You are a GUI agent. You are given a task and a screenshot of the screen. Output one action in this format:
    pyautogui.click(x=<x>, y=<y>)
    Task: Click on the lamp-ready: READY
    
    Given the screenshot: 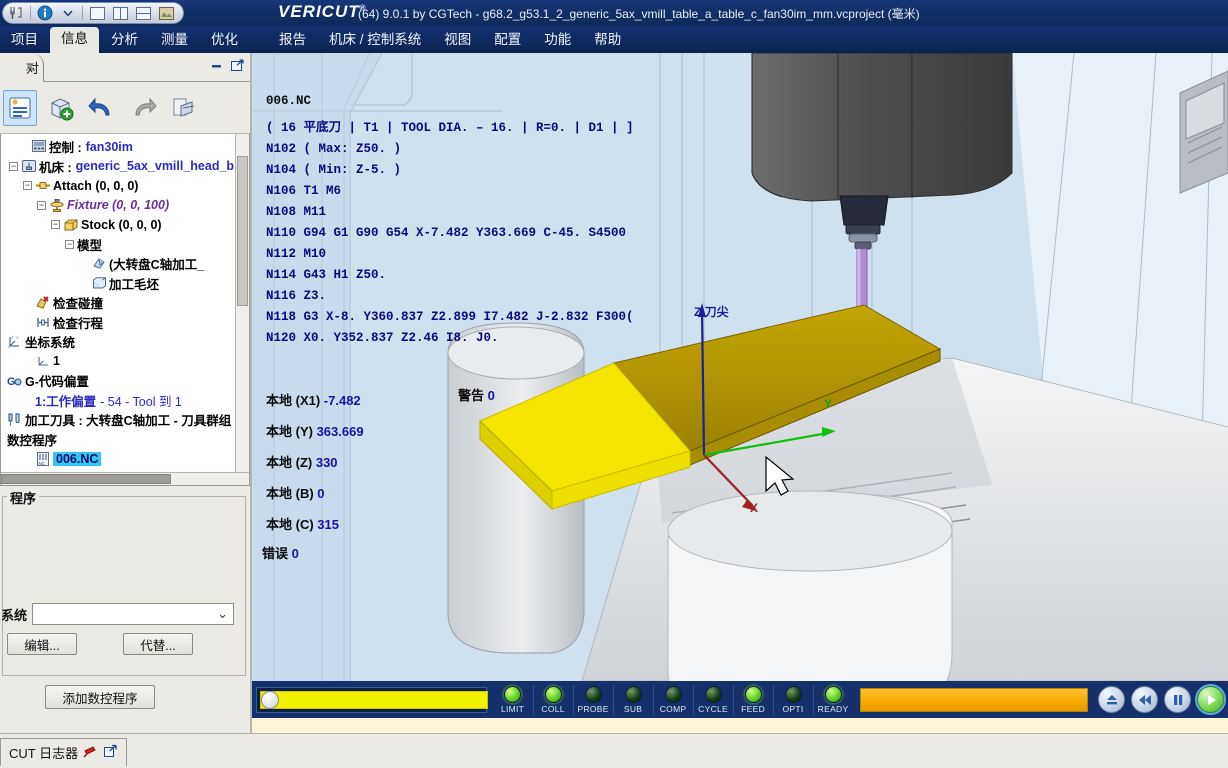 What is the action you would take?
    pyautogui.click(x=832, y=699)
    